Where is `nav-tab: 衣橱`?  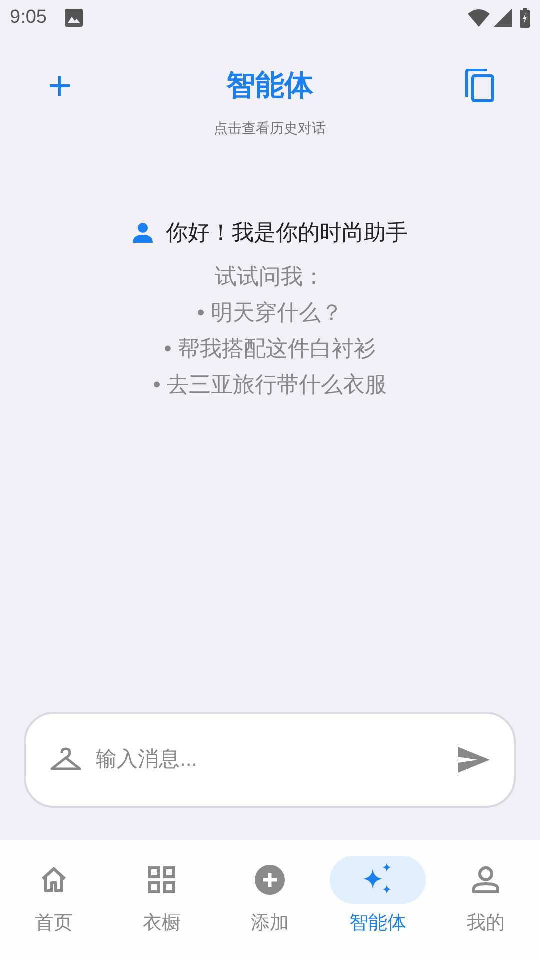 nav-tab: 衣橱 is located at coordinates (162, 897).